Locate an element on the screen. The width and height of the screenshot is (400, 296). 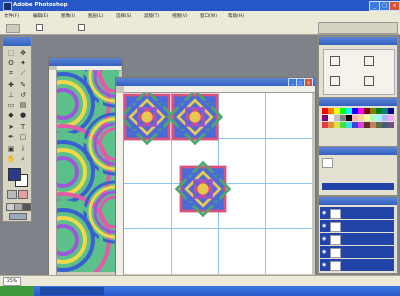
slice-tool-icon: ⟋ is located at coordinates (23, 73).